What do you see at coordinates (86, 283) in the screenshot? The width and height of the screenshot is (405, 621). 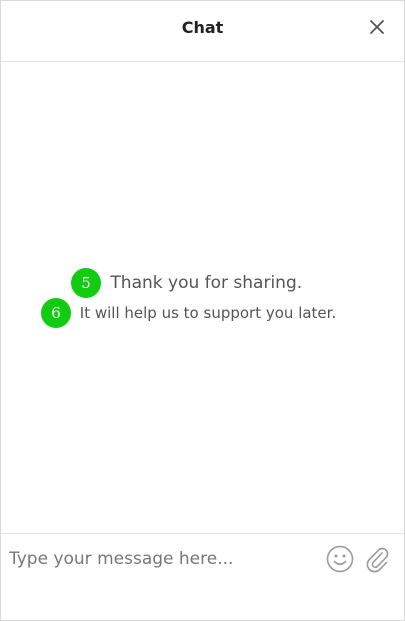 I see `step-badge: 5` at bounding box center [86, 283].